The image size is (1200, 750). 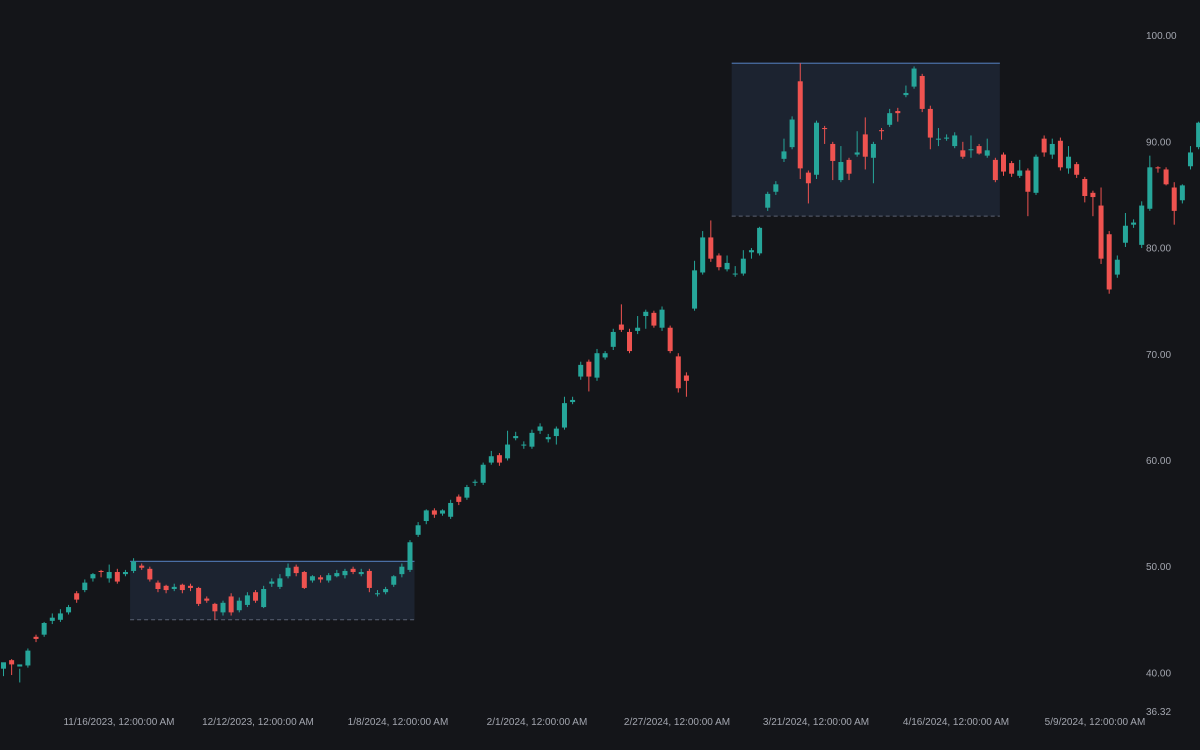 What do you see at coordinates (677, 722) in the screenshot?
I see `x-tick-label: 2/27/2024, 12:00:00 AM` at bounding box center [677, 722].